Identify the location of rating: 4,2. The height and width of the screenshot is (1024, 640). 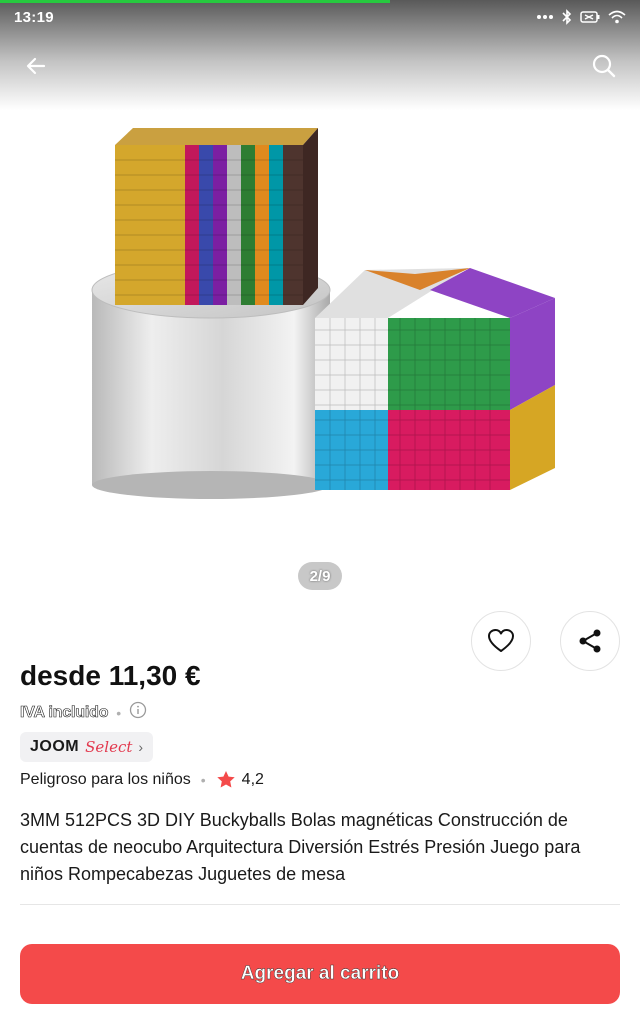
(240, 779).